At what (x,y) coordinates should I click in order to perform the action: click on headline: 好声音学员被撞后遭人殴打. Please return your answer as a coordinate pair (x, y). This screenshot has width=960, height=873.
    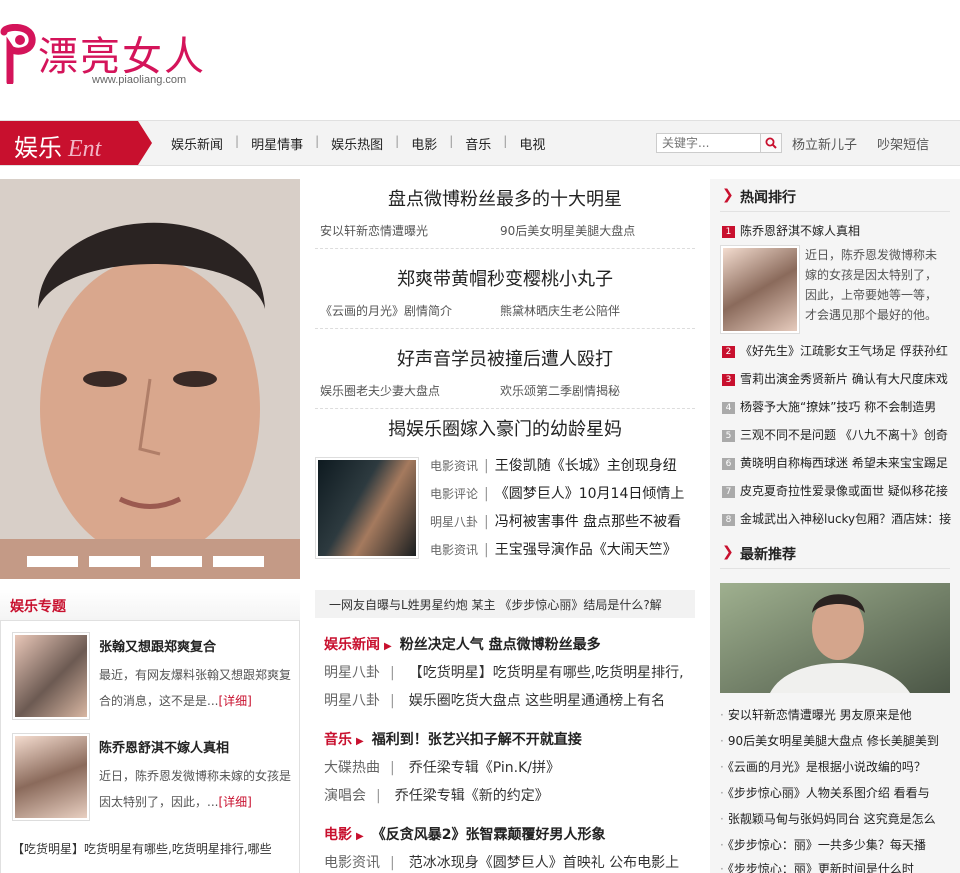
    Looking at the image, I should click on (505, 358).